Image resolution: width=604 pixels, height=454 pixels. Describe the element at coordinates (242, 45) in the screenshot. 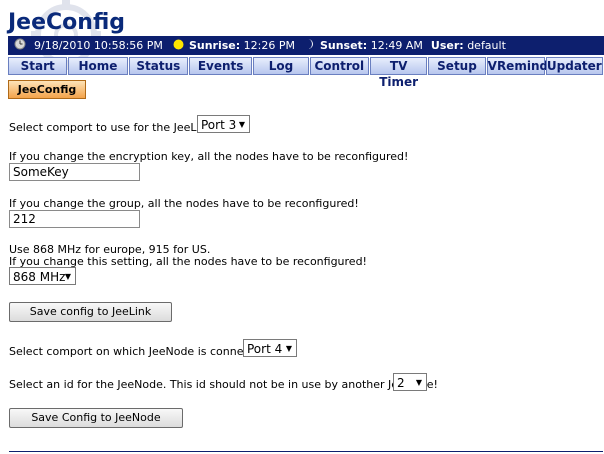

I see `sunrise-info: Sunrise: 12:26 PM` at that location.